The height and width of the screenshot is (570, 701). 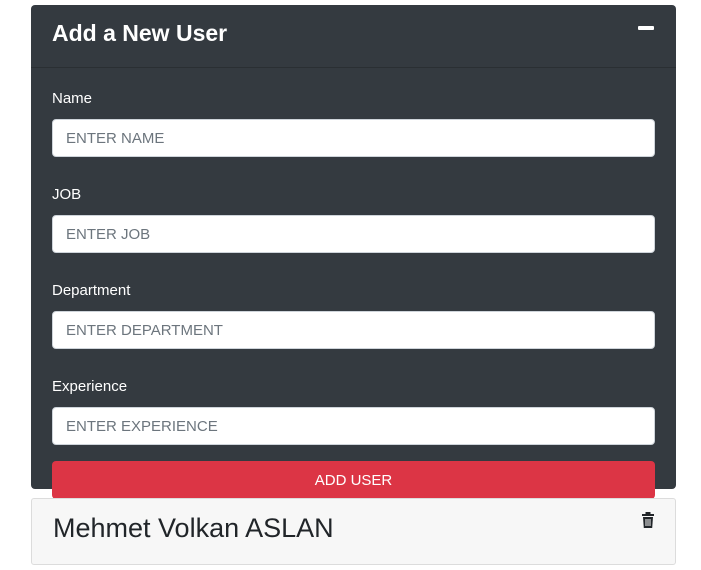 What do you see at coordinates (67, 194) in the screenshot?
I see `job-label: JOB` at bounding box center [67, 194].